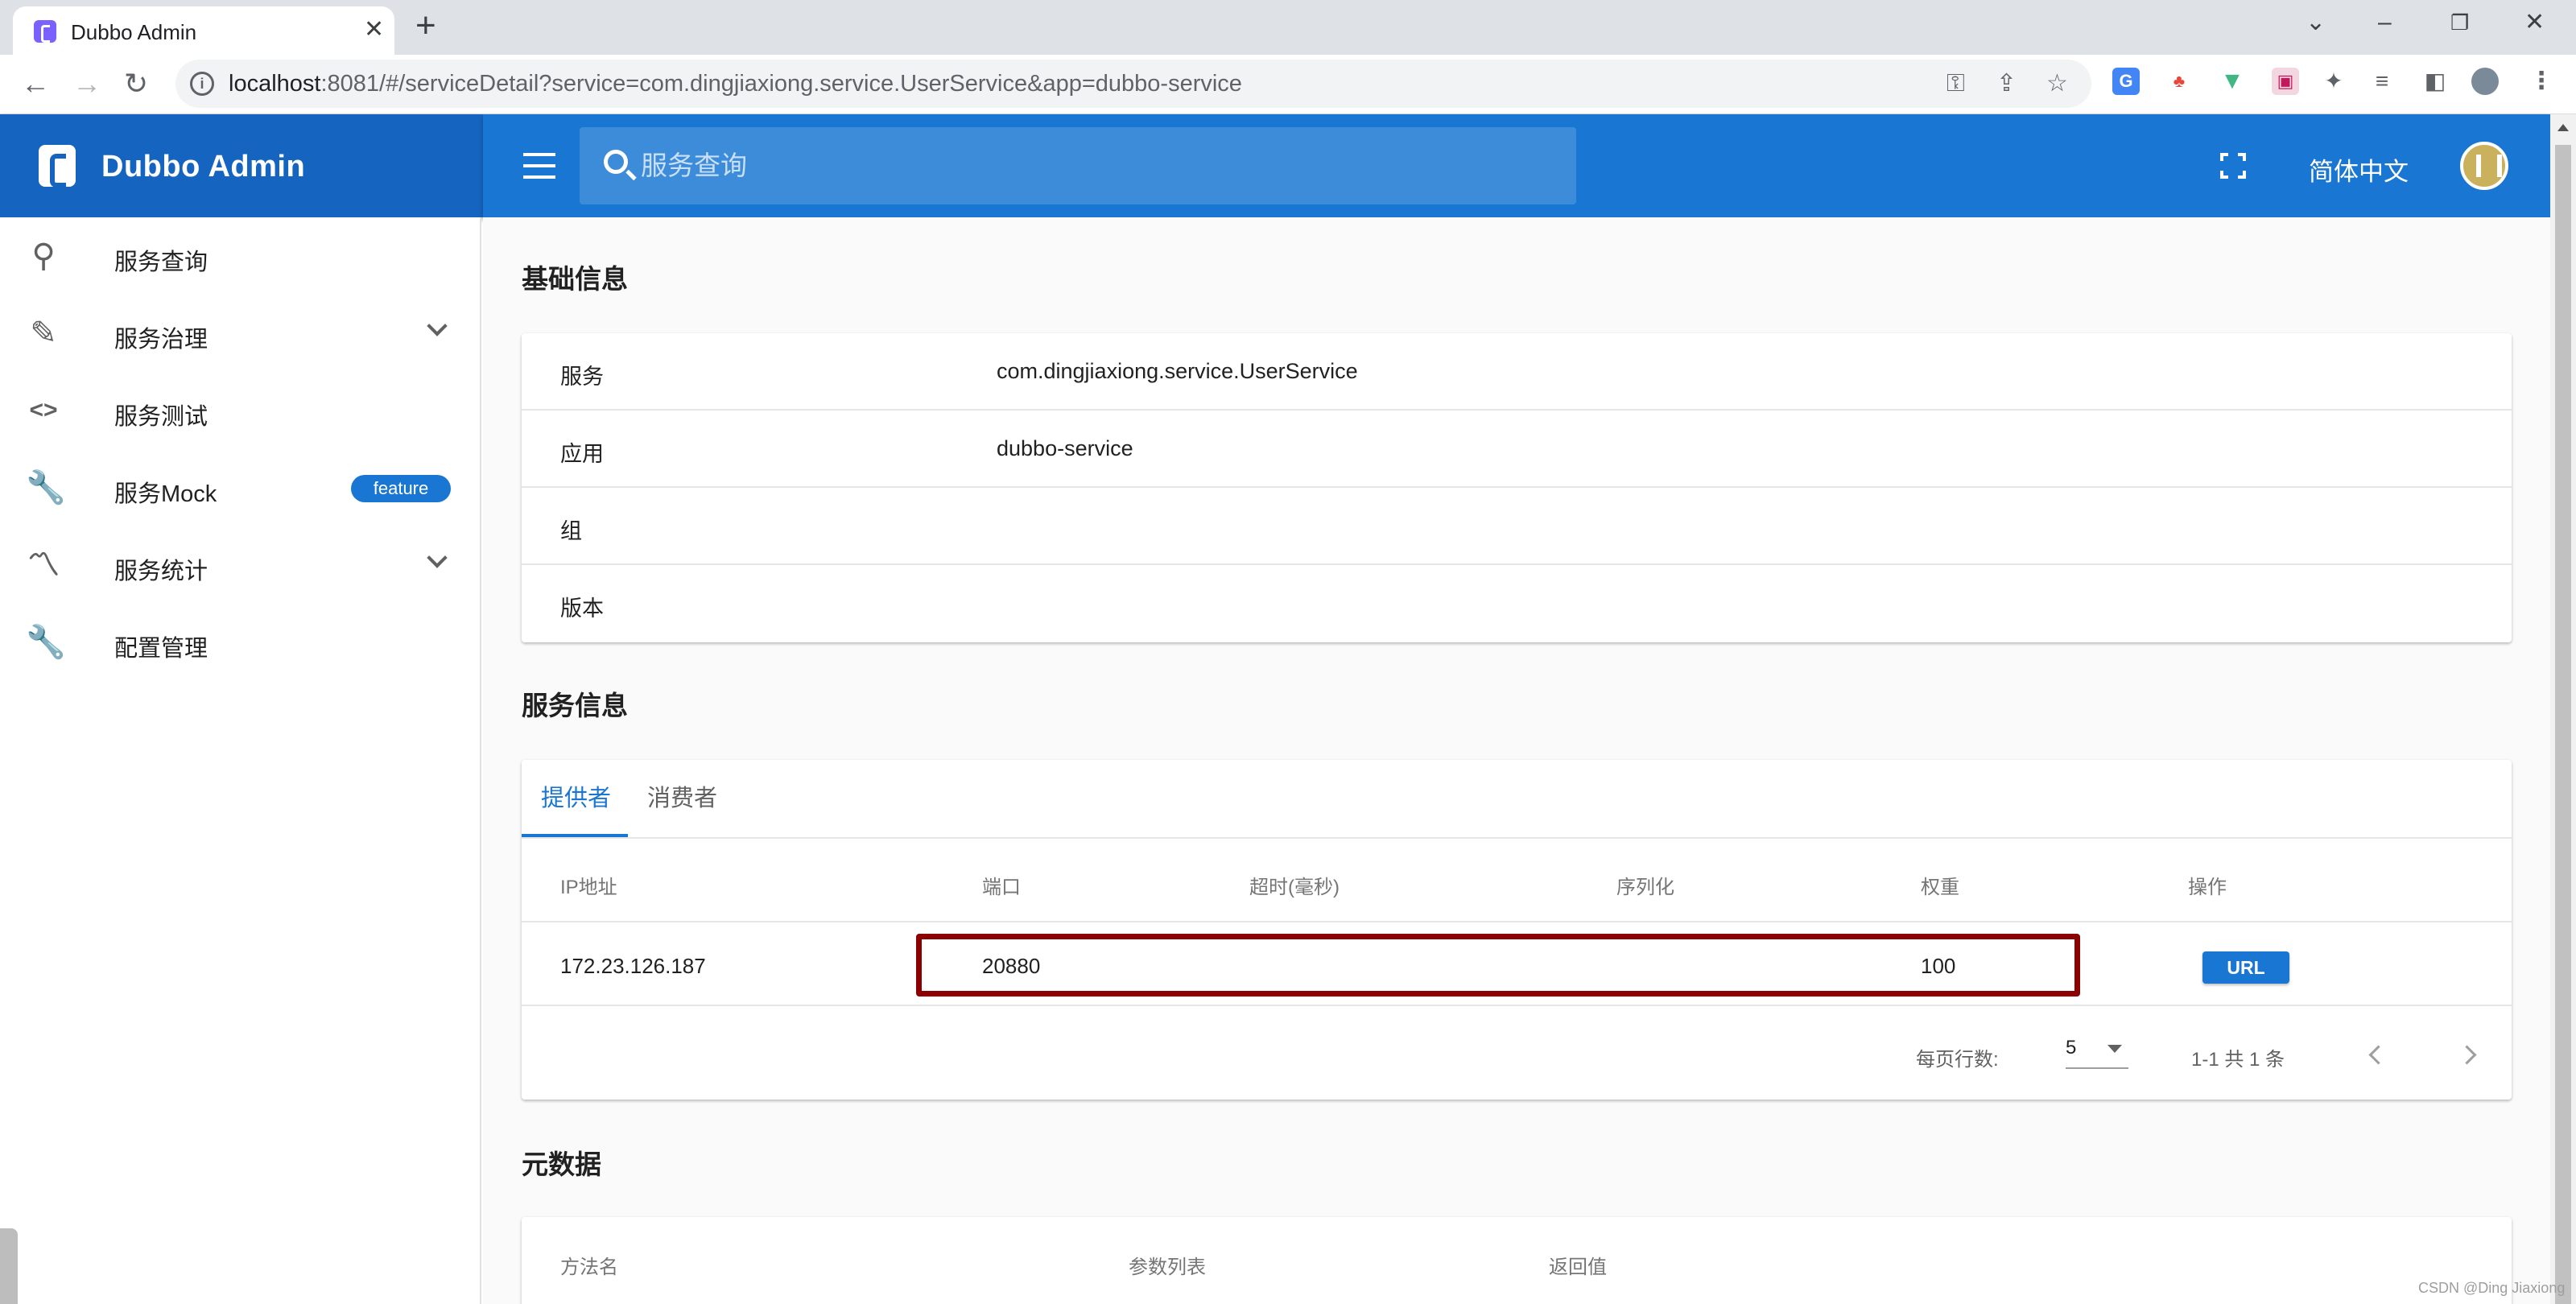 Image resolution: width=2576 pixels, height=1304 pixels. I want to click on sidebar-item-label: 服务Mock, so click(165, 494).